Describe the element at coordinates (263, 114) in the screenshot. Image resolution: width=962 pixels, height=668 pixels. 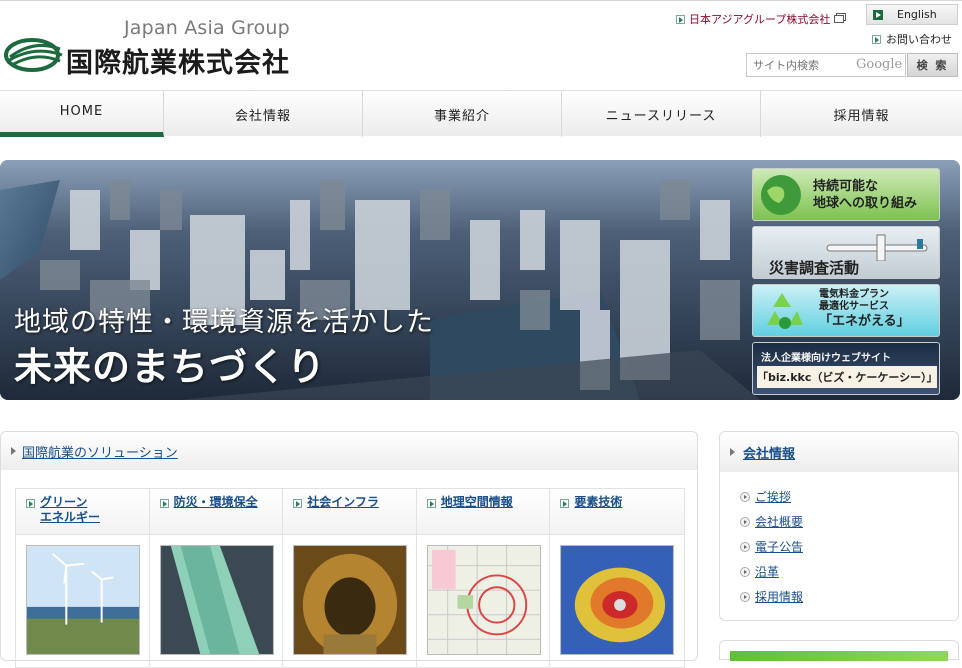
I see `nav-company: 会社情報` at that location.